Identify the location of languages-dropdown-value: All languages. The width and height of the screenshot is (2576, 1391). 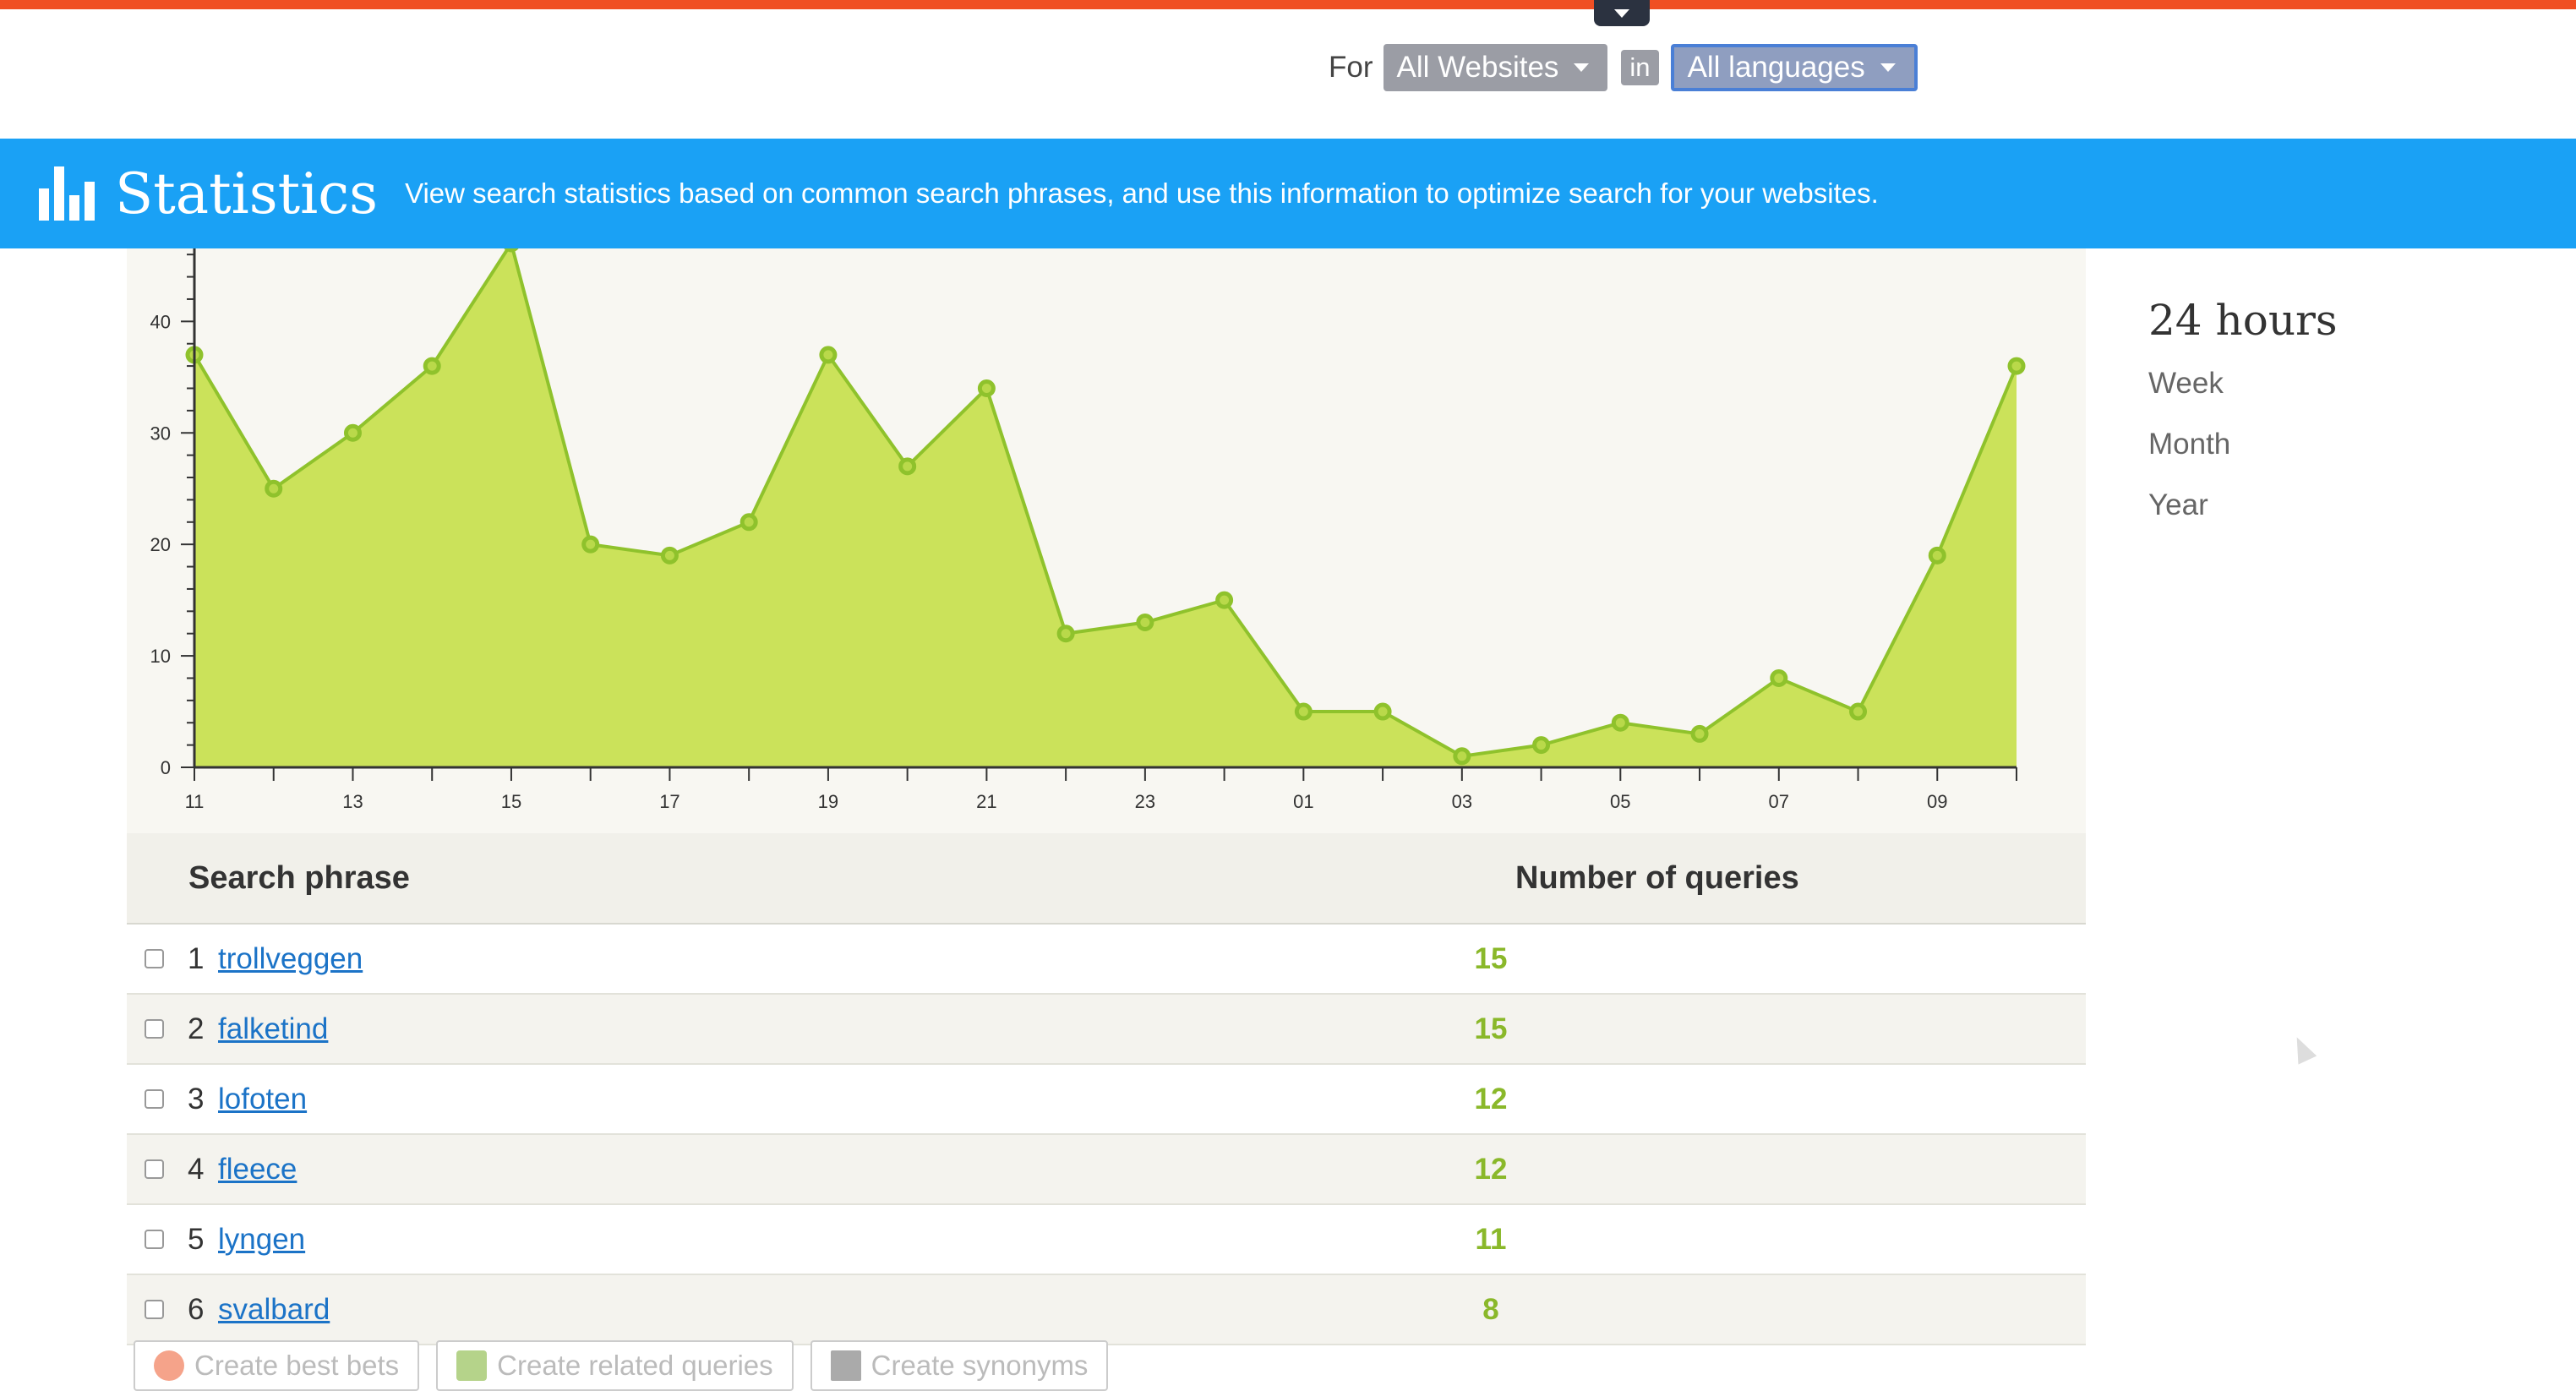
(1776, 67).